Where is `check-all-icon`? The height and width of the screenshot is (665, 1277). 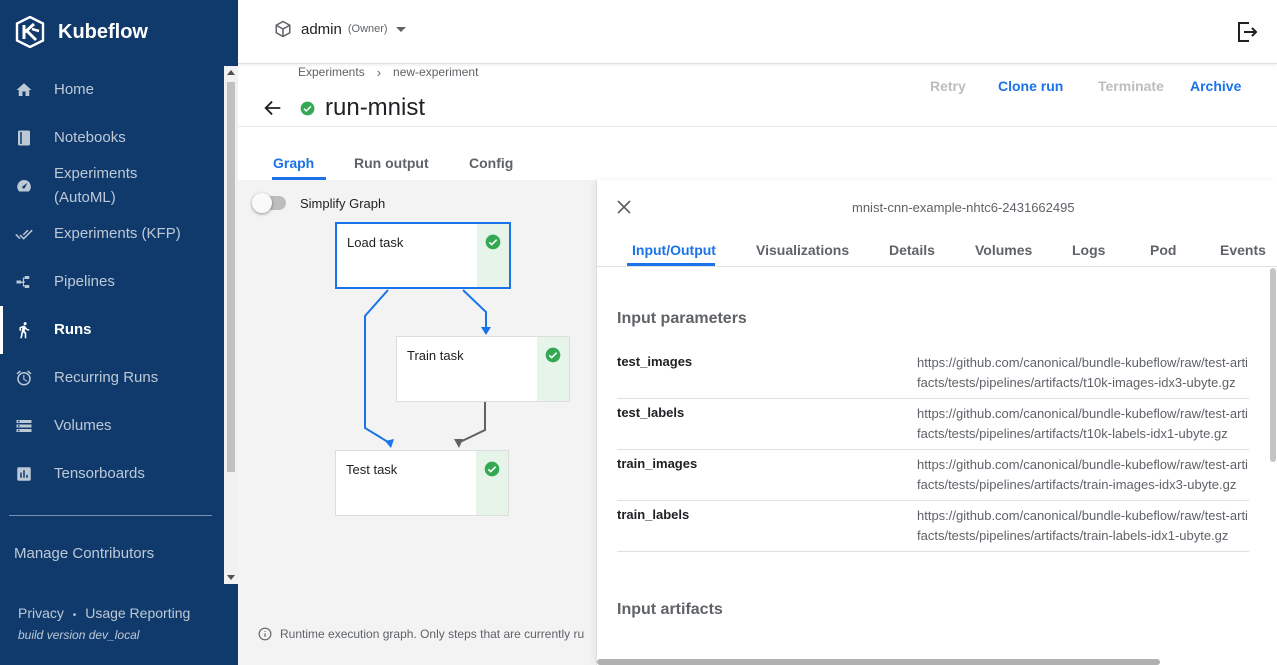
check-all-icon is located at coordinates (24, 234).